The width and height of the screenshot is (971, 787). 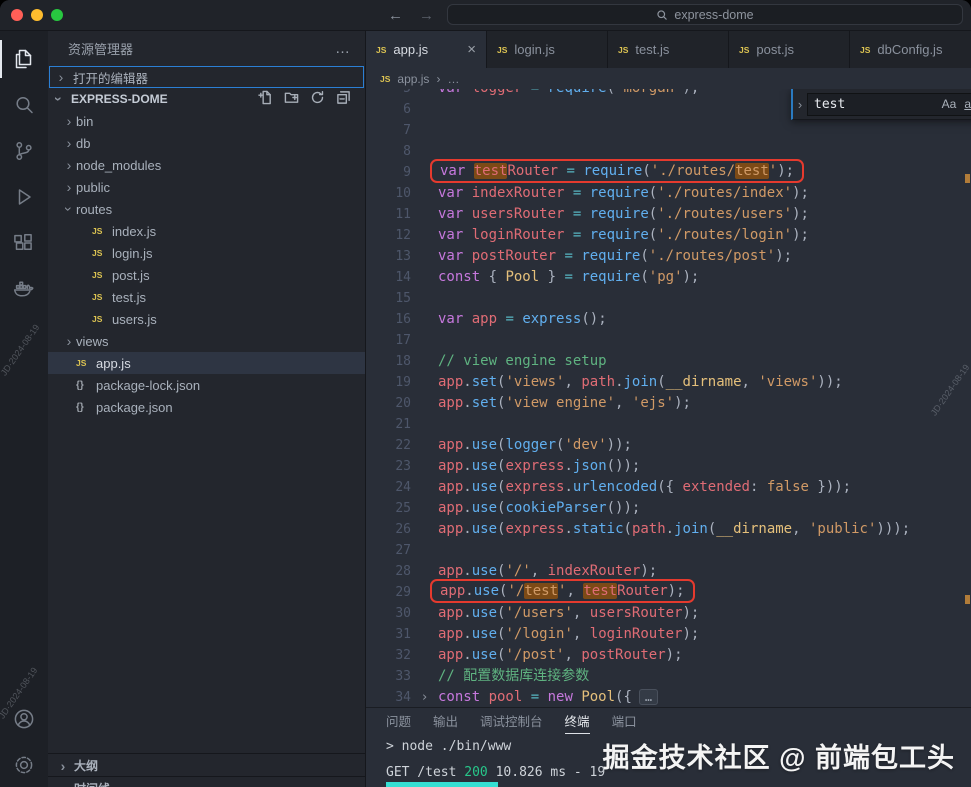 I want to click on tree-item-bin: › bin, so click(x=206, y=121).